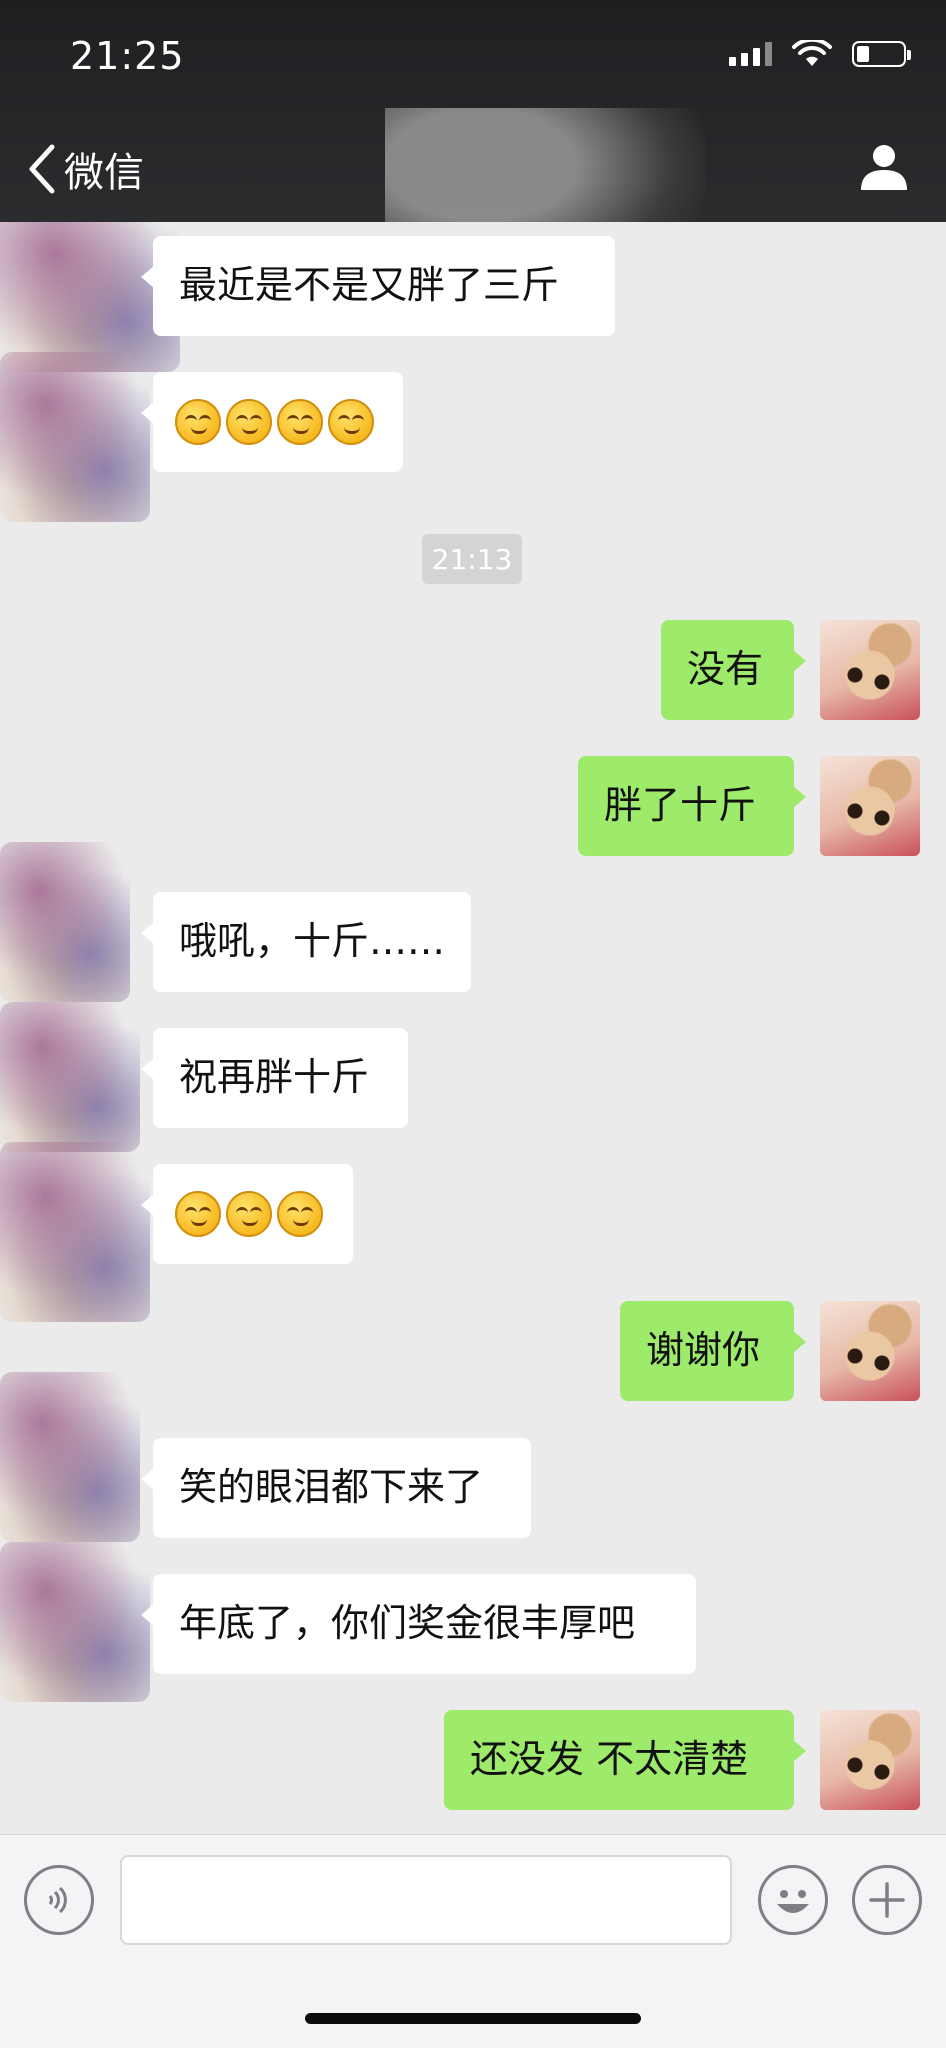  I want to click on back-label: 微信, so click(104, 173).